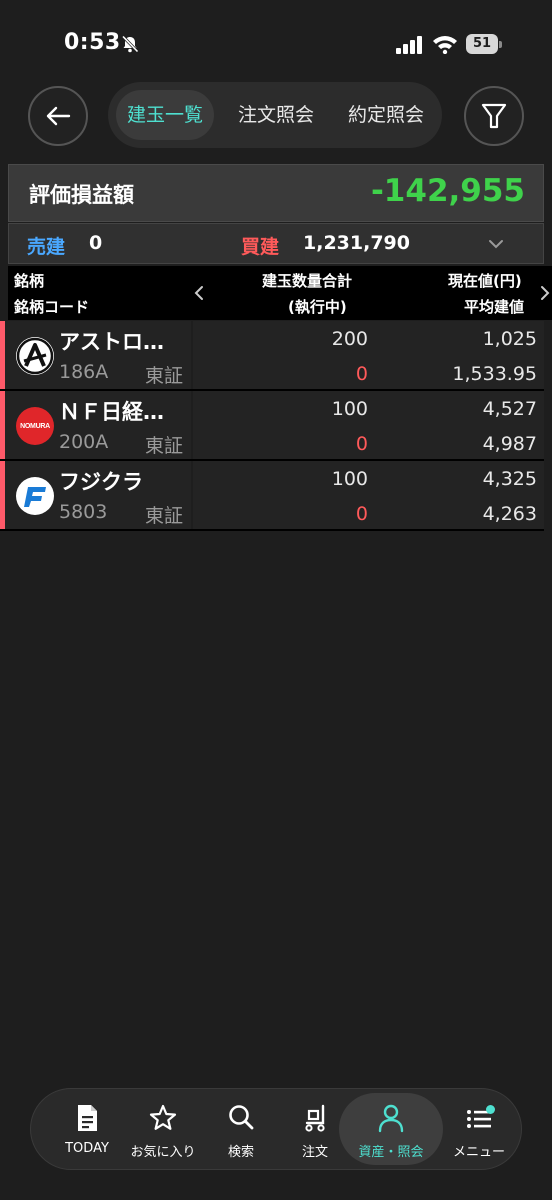  Describe the element at coordinates (307, 281) in the screenshot. I see `header-qty-total: 建玉数量合計` at that location.